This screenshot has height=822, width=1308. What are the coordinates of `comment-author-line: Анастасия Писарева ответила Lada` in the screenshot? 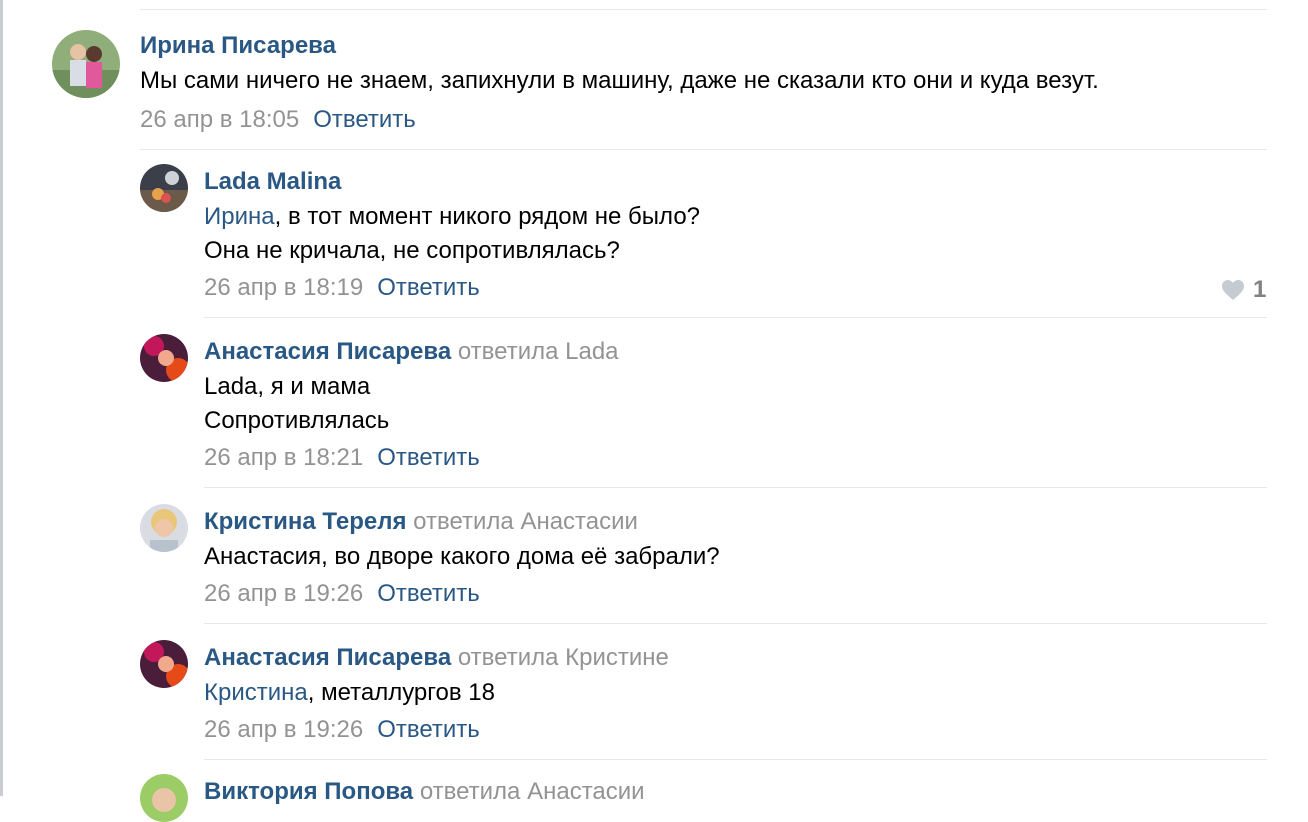 It's located at (411, 352).